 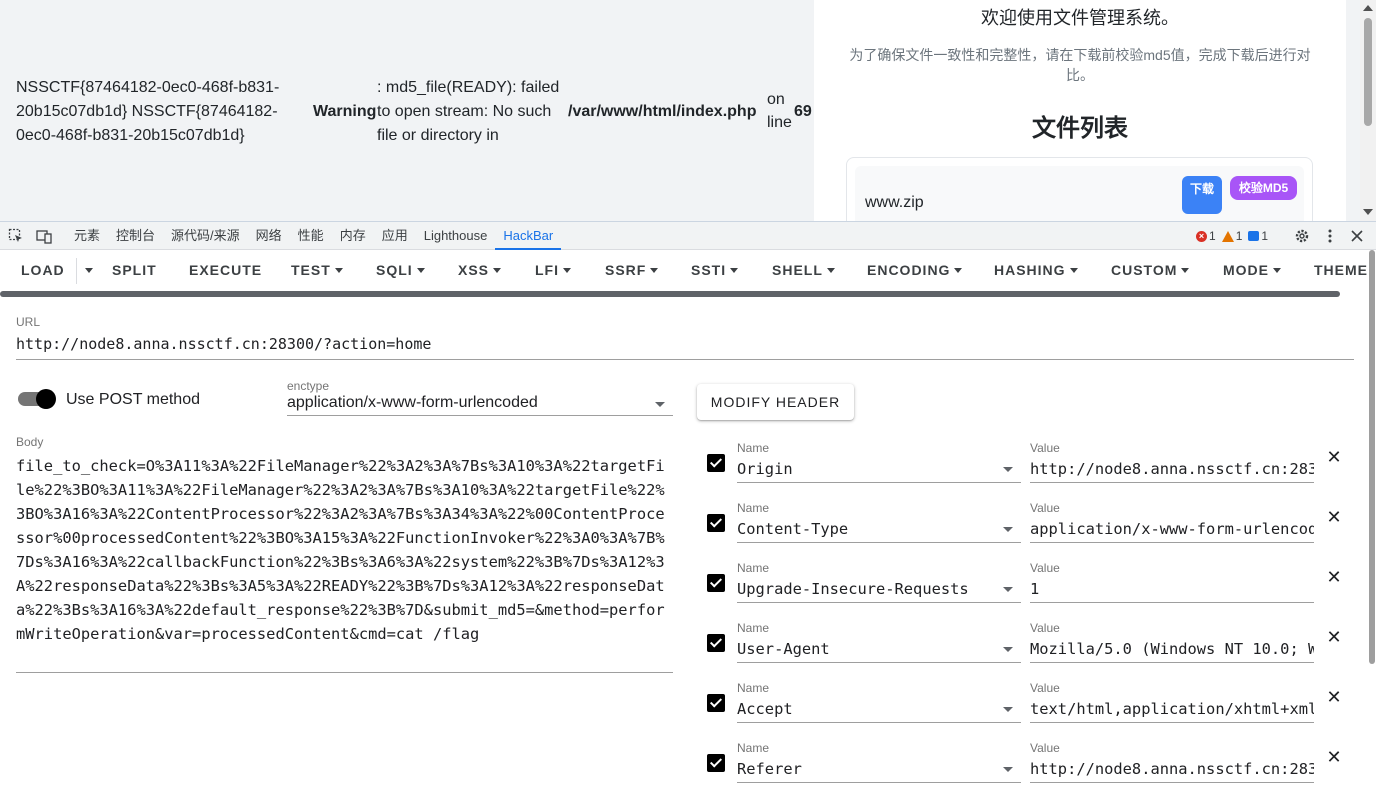 What do you see at coordinates (1079, 193) in the screenshot?
I see `file-item: www.zip 下载 校验MD5` at bounding box center [1079, 193].